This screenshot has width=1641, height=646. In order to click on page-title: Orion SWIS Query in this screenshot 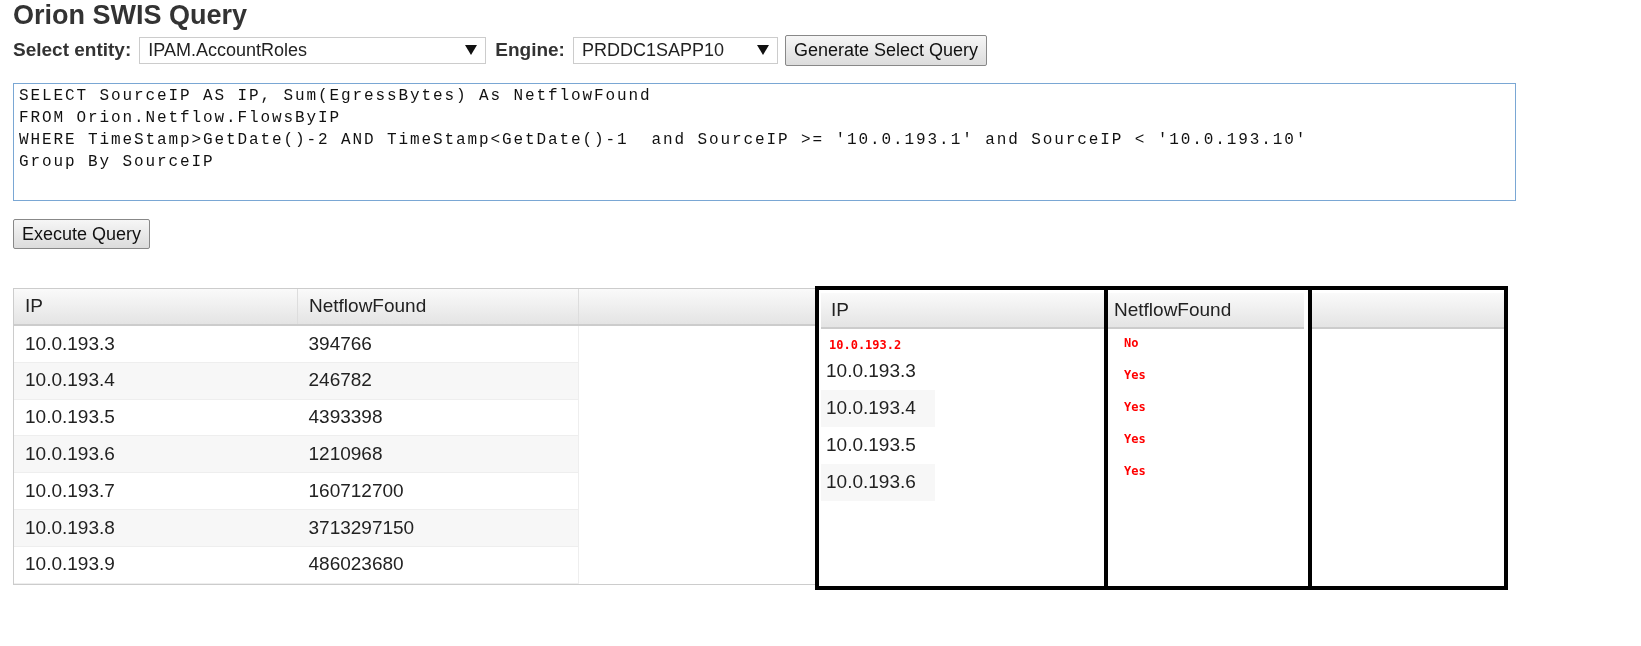, I will do `click(131, 15)`.